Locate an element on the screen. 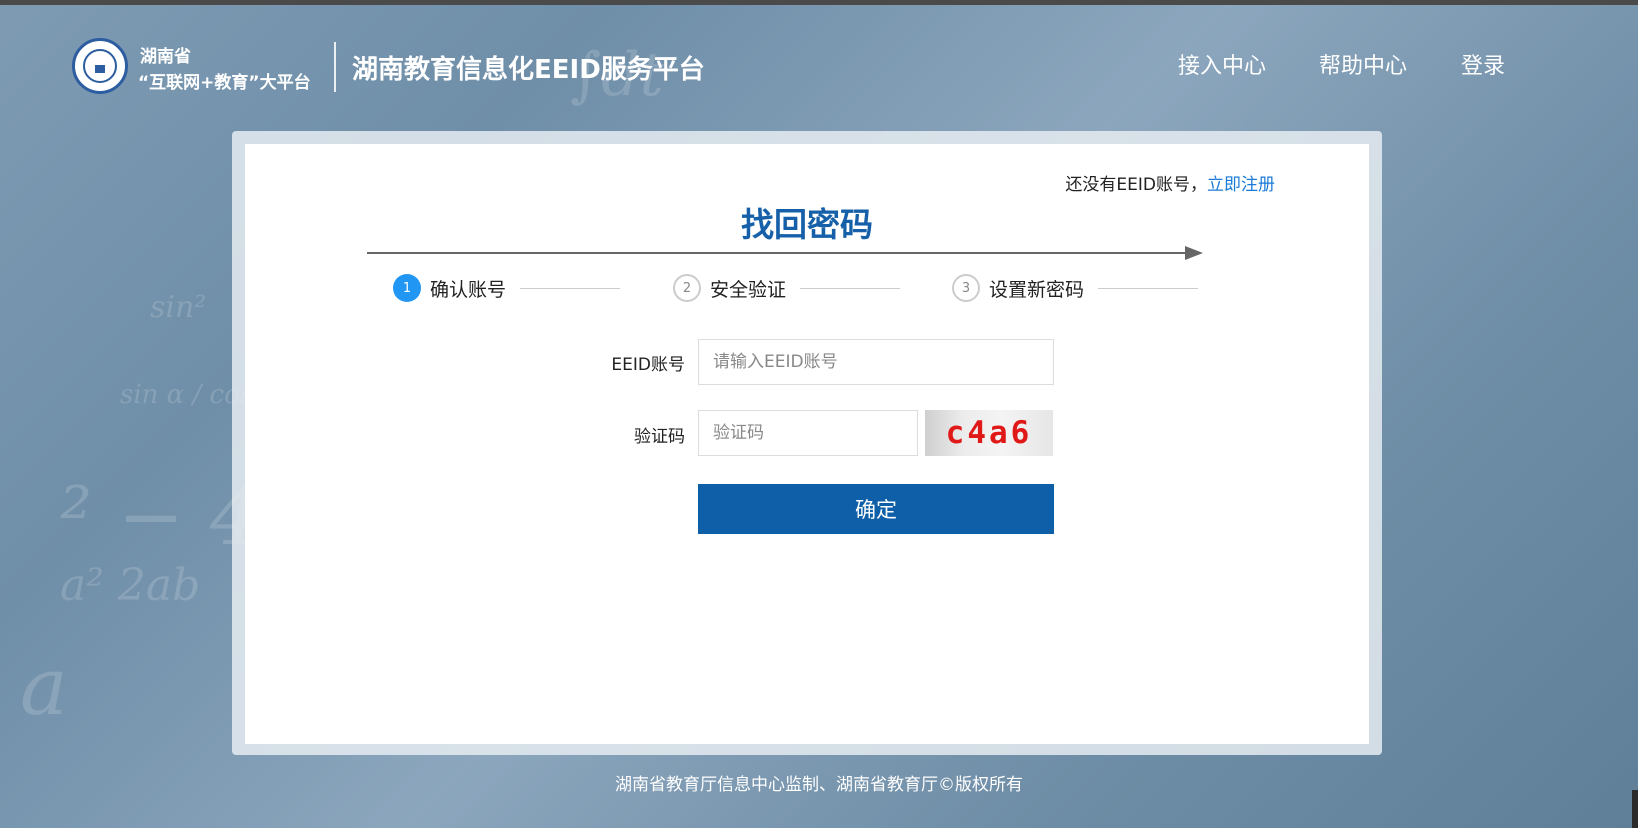 Image resolution: width=1638 pixels, height=828 pixels. step-label: 设置新密码 is located at coordinates (1037, 289).